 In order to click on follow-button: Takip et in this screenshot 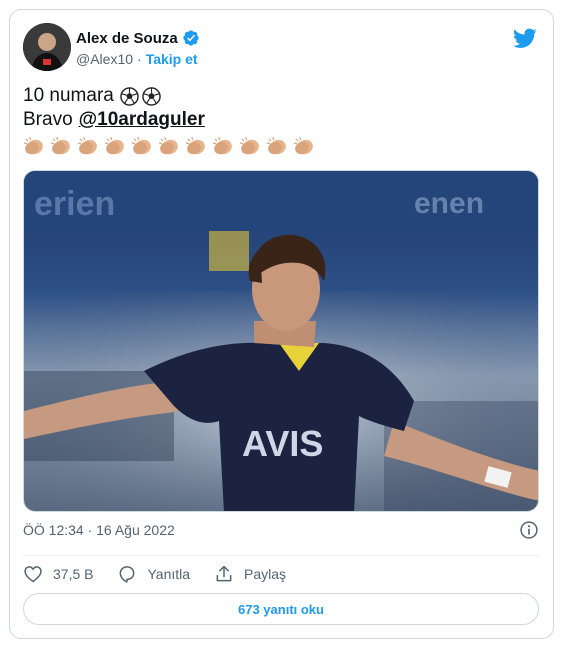, I will do `click(172, 59)`.